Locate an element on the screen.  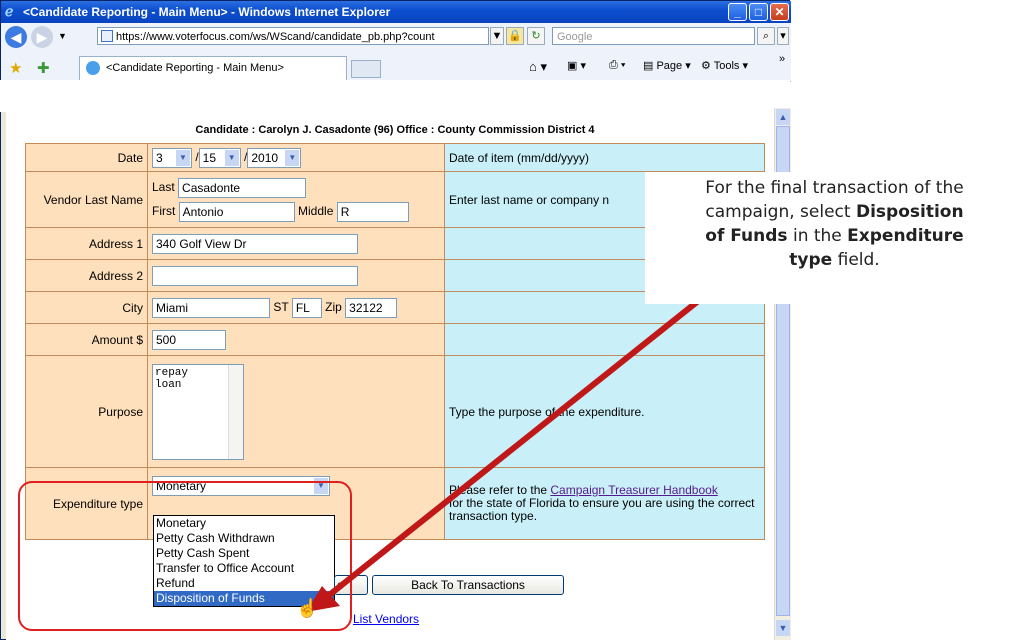
callout-line-3-text: in the is located at coordinates (817, 236).